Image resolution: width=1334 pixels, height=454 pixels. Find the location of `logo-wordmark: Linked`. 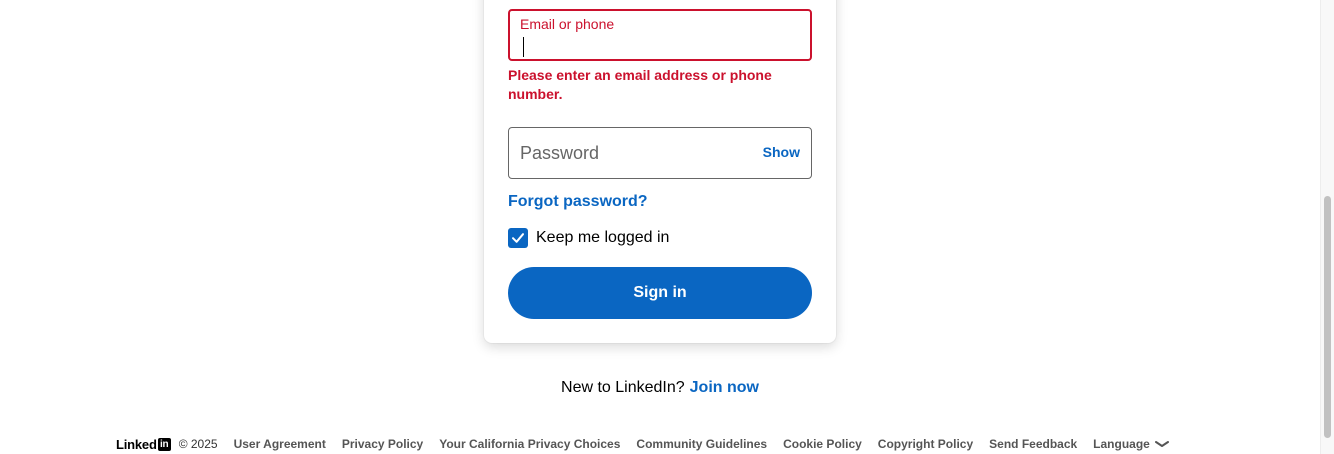

logo-wordmark: Linked is located at coordinates (136, 444).